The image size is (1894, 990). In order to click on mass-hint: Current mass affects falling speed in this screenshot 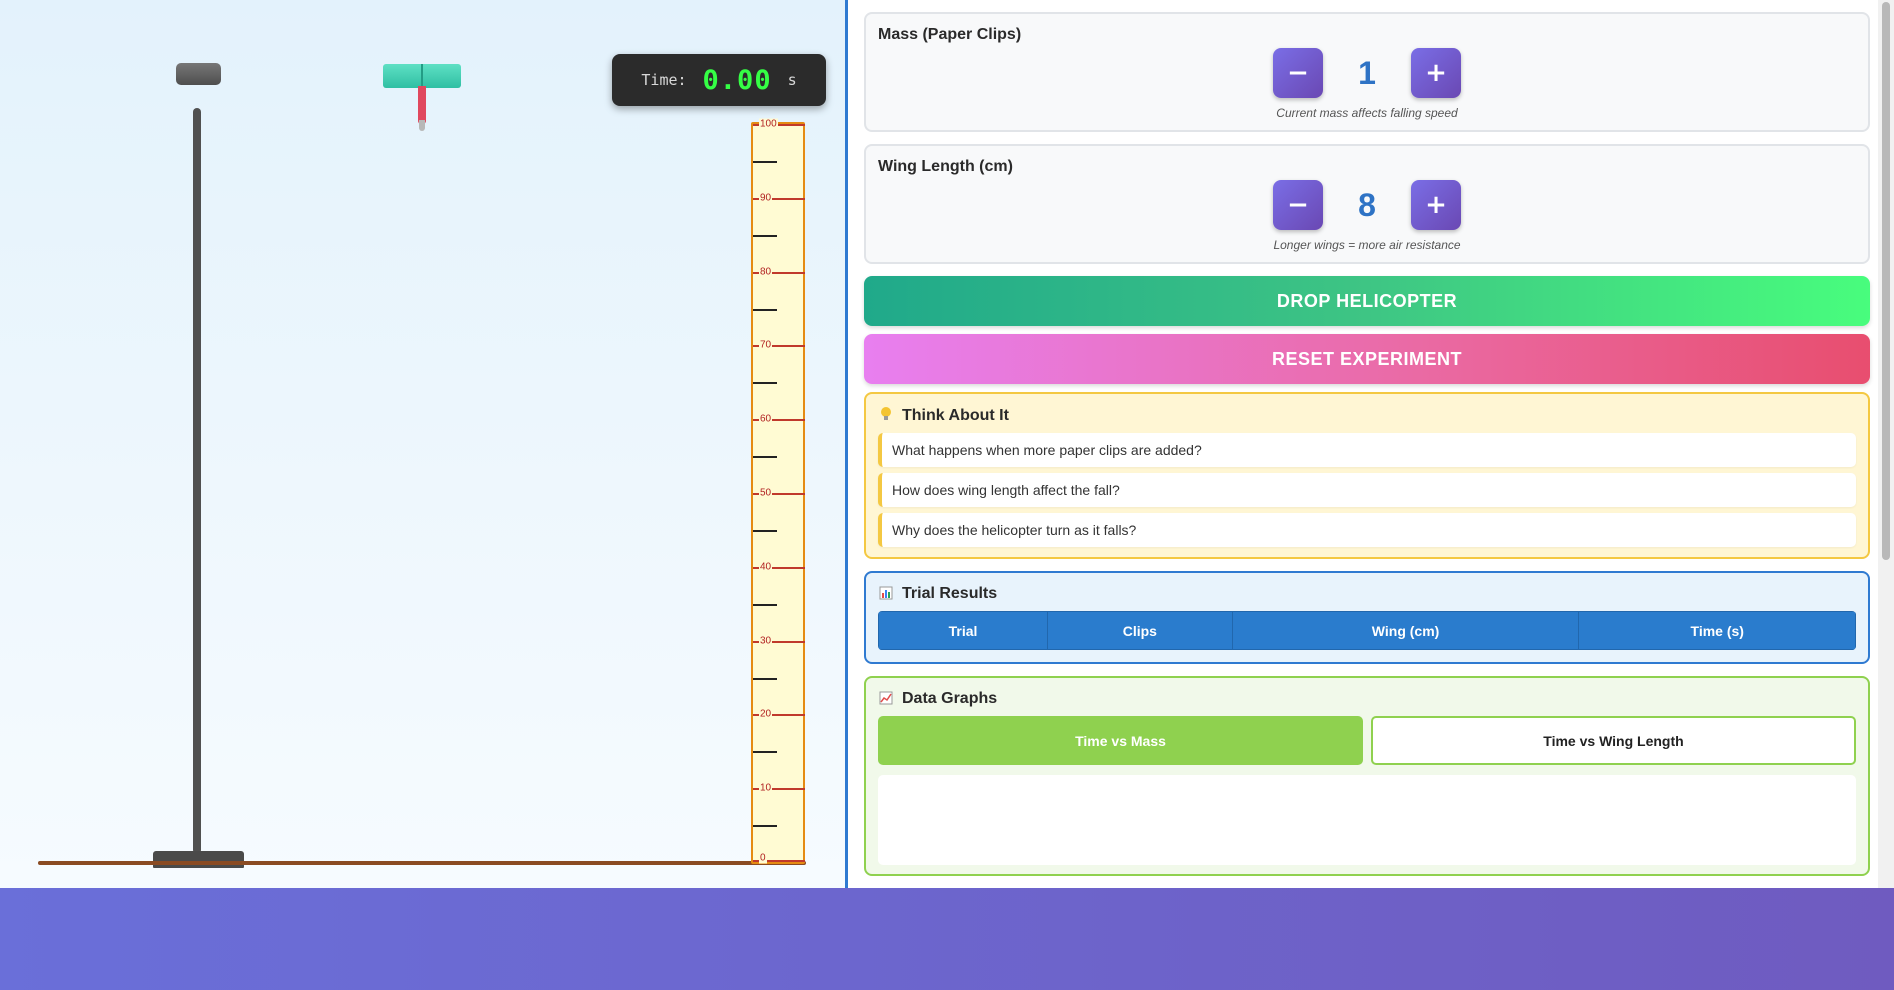, I will do `click(1367, 113)`.